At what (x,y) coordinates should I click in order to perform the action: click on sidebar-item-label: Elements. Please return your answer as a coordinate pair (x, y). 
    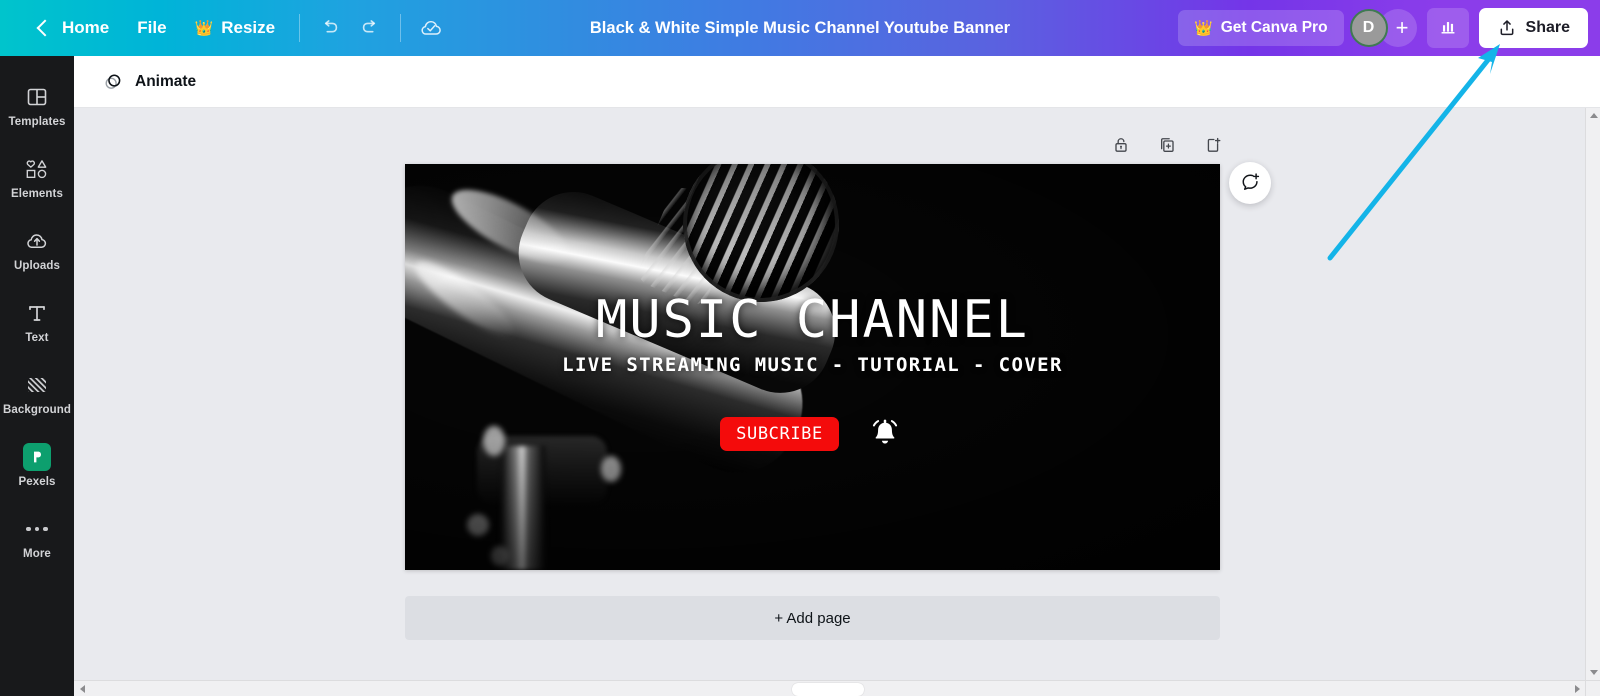
    Looking at the image, I should click on (37, 194).